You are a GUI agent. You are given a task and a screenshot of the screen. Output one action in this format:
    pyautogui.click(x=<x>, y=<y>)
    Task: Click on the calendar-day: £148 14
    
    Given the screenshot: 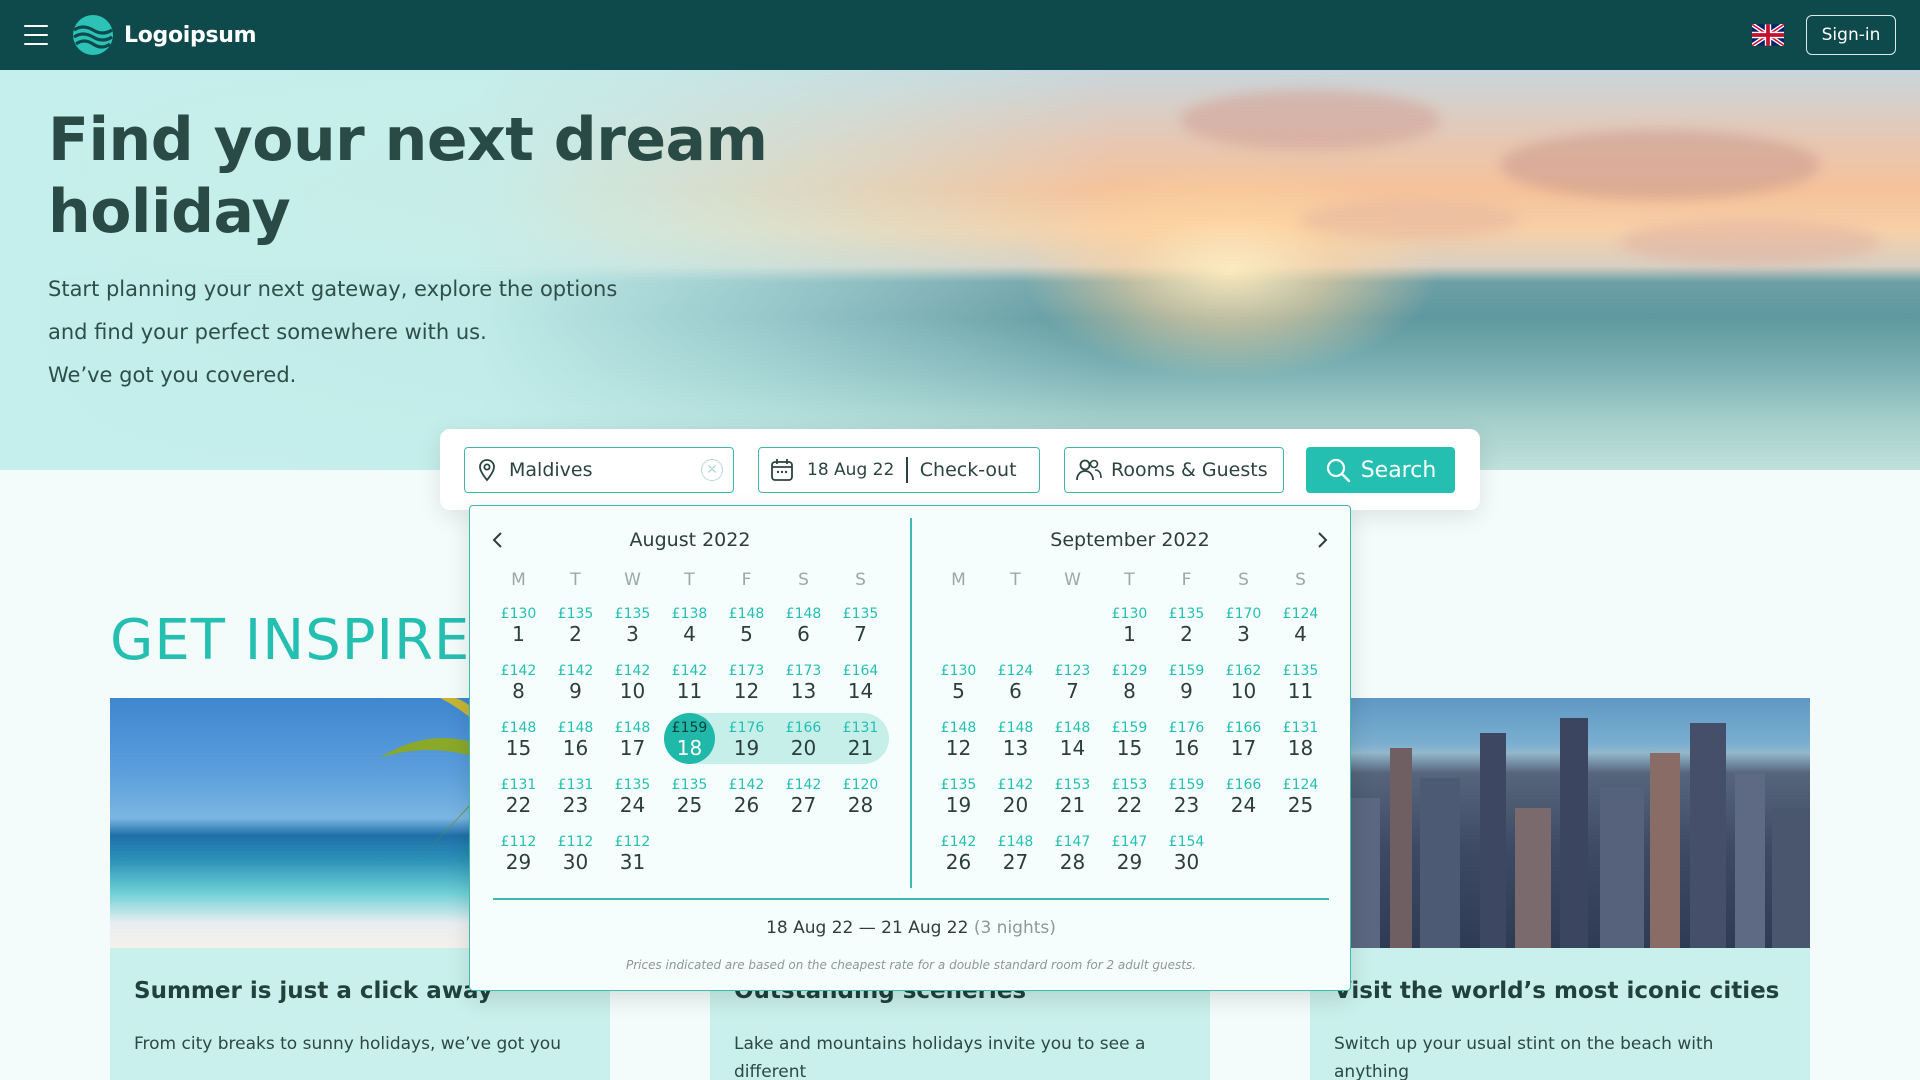 What is the action you would take?
    pyautogui.click(x=1072, y=738)
    